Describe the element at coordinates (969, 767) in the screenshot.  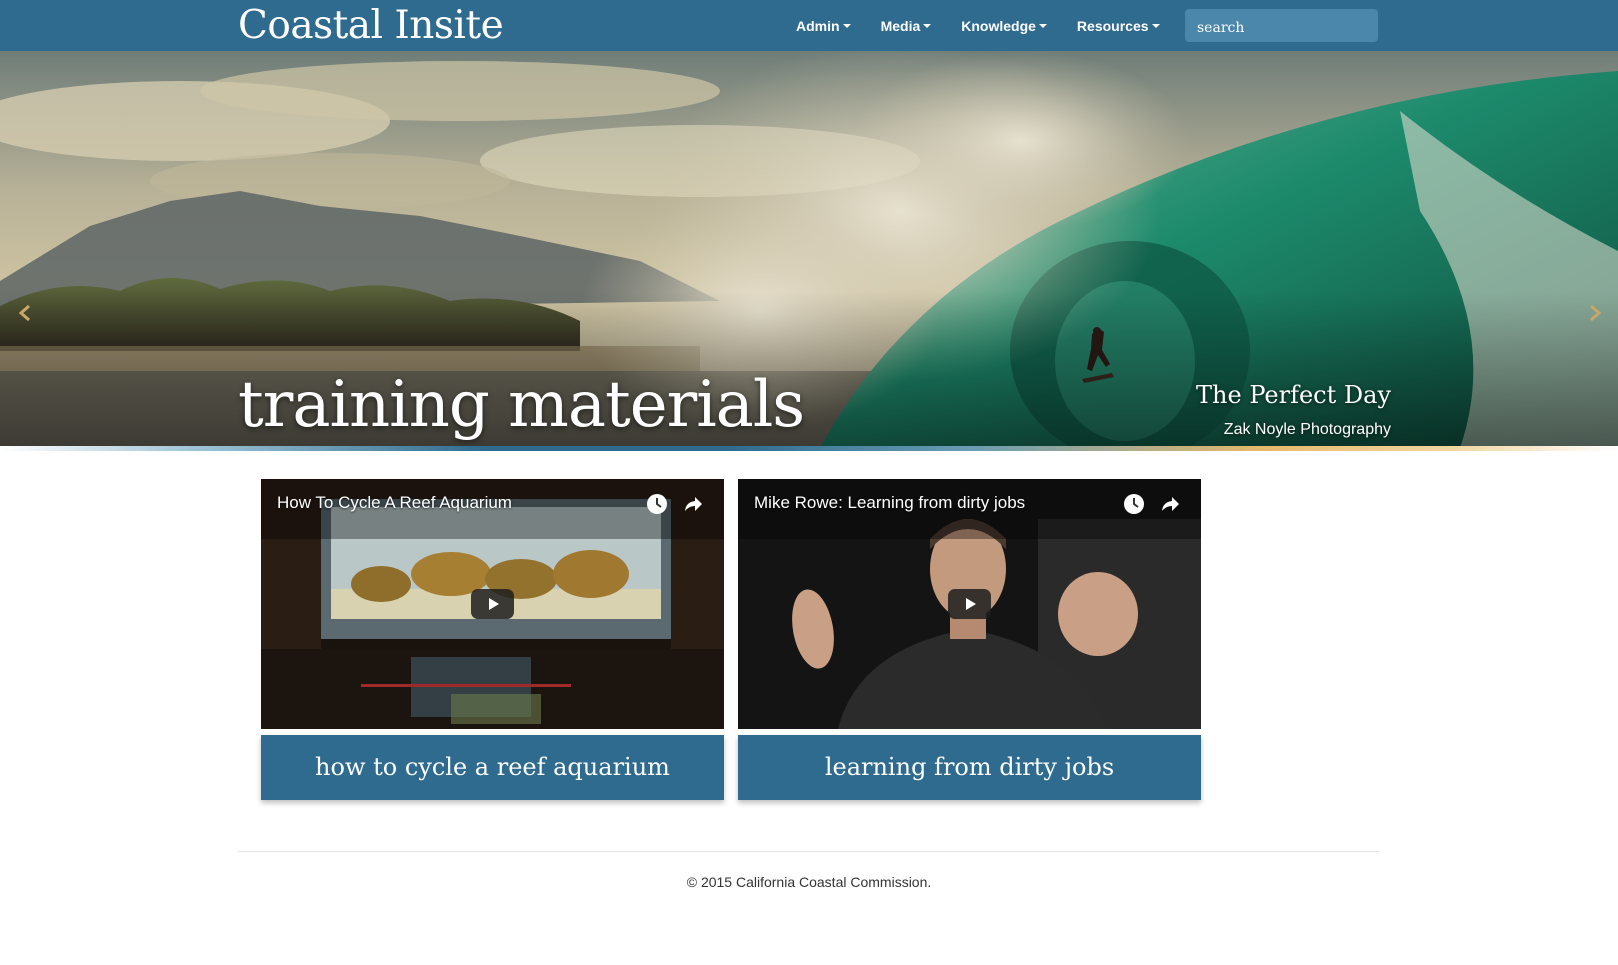
I see `video-card-label: learning from dirty jobs` at that location.